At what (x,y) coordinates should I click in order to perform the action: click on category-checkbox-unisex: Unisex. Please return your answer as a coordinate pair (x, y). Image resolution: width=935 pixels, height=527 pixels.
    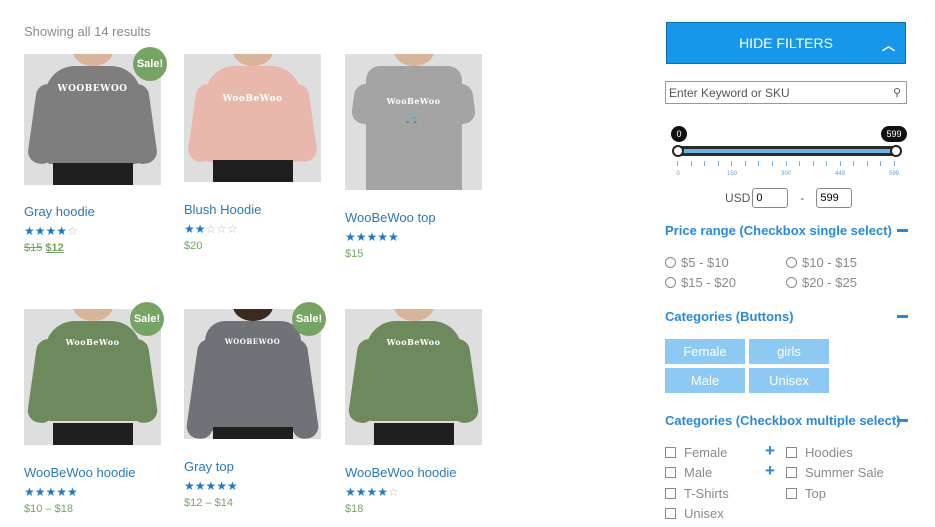
    Looking at the image, I should click on (694, 513).